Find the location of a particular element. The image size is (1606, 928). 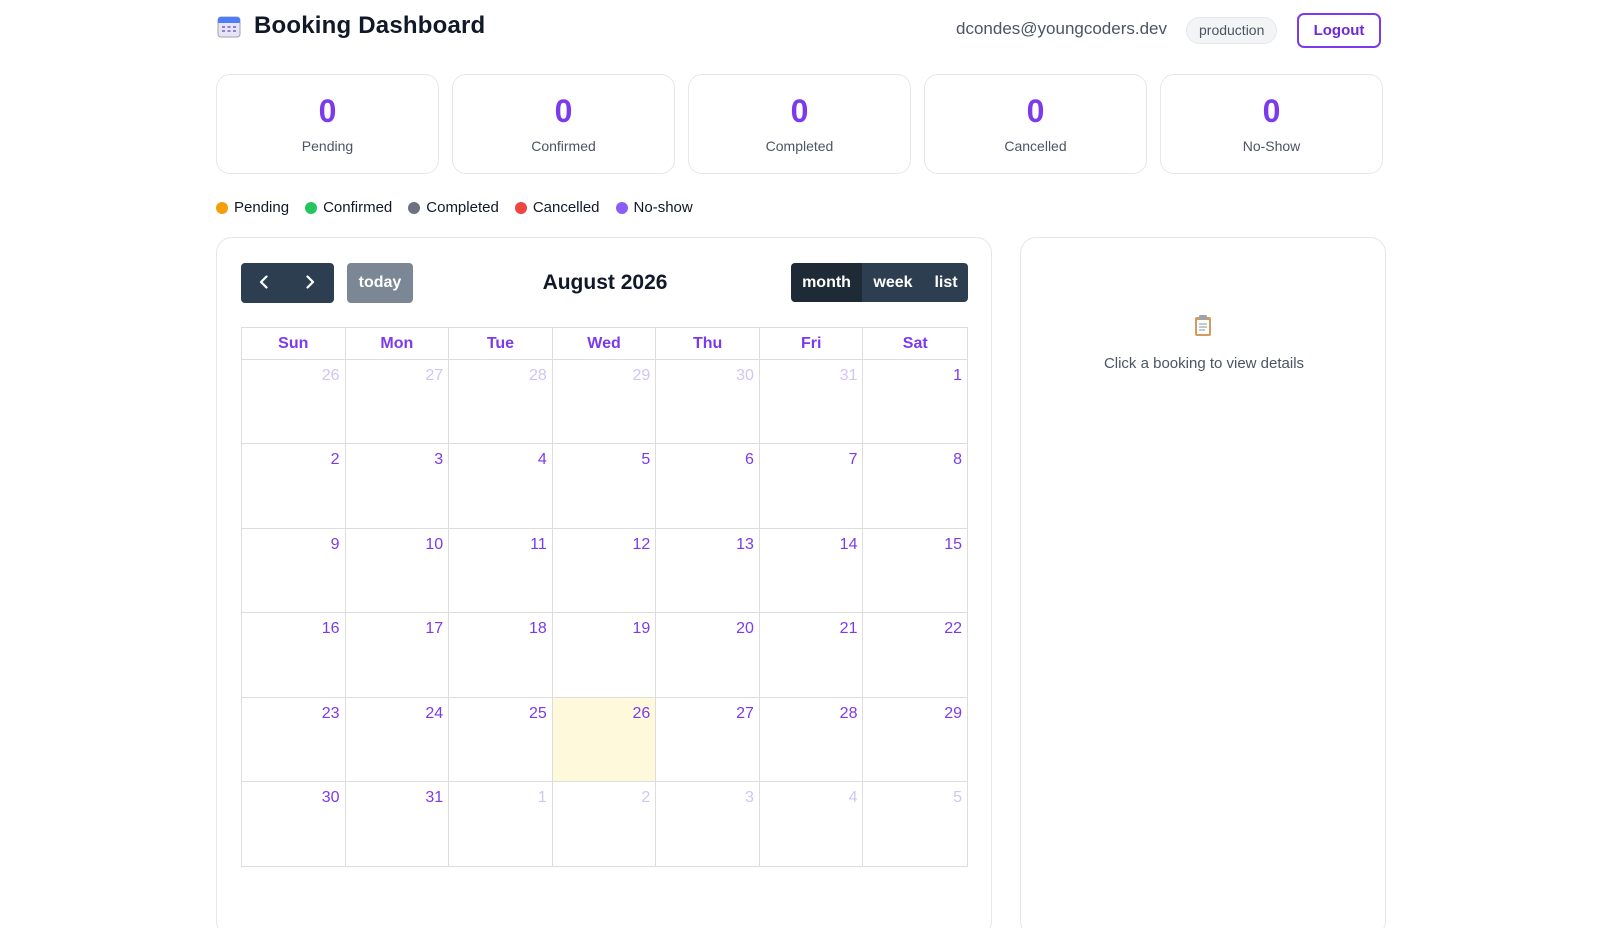

day-number: 1 is located at coordinates (542, 797).